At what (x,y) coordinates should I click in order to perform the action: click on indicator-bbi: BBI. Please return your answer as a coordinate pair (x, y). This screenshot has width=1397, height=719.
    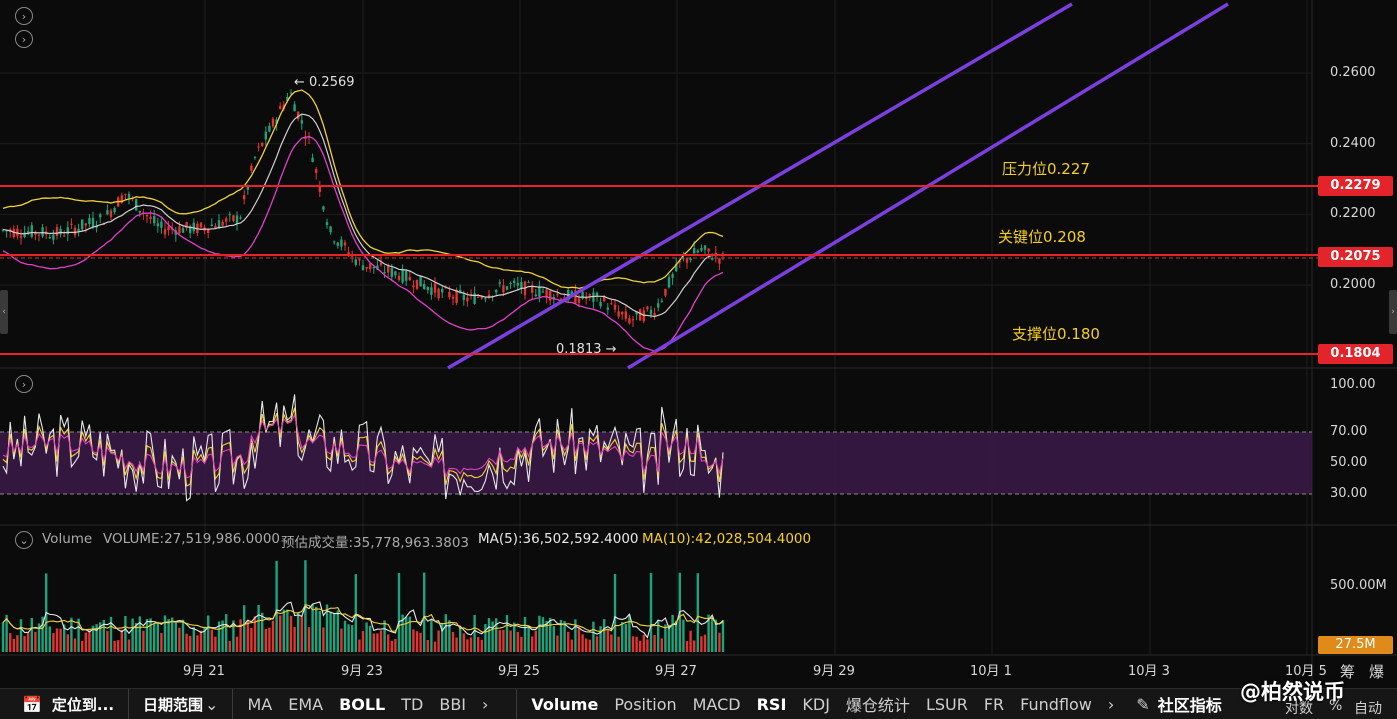
    Looking at the image, I should click on (452, 704).